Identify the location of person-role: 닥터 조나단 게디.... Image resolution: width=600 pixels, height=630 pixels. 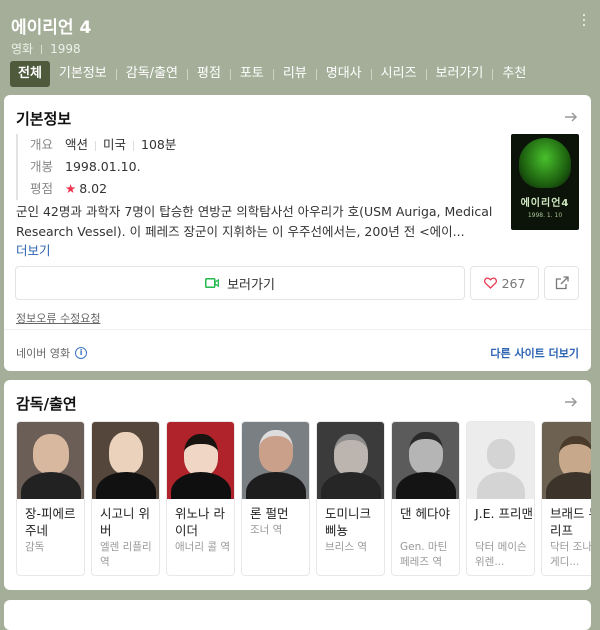
(570, 554).